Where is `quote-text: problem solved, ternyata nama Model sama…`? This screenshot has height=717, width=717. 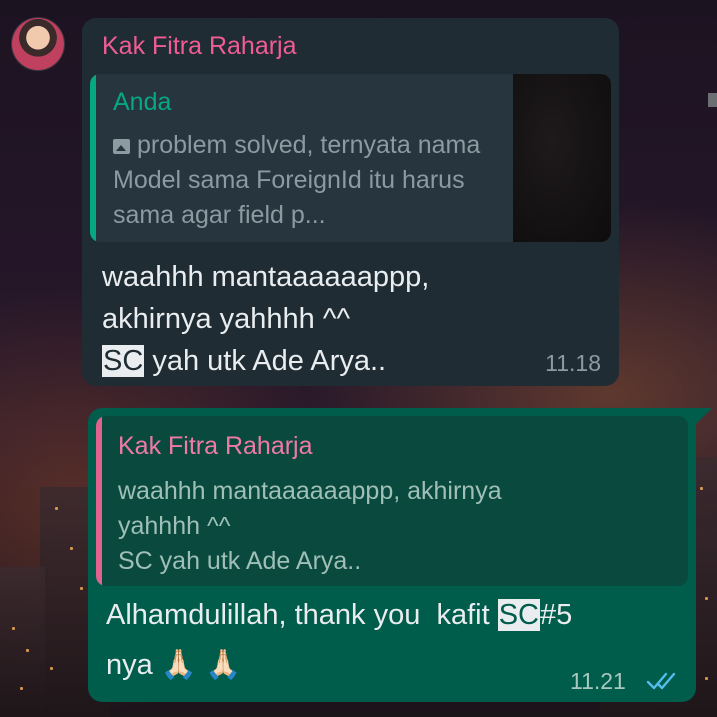 quote-text: problem solved, ternyata nama Model sama… is located at coordinates (297, 180).